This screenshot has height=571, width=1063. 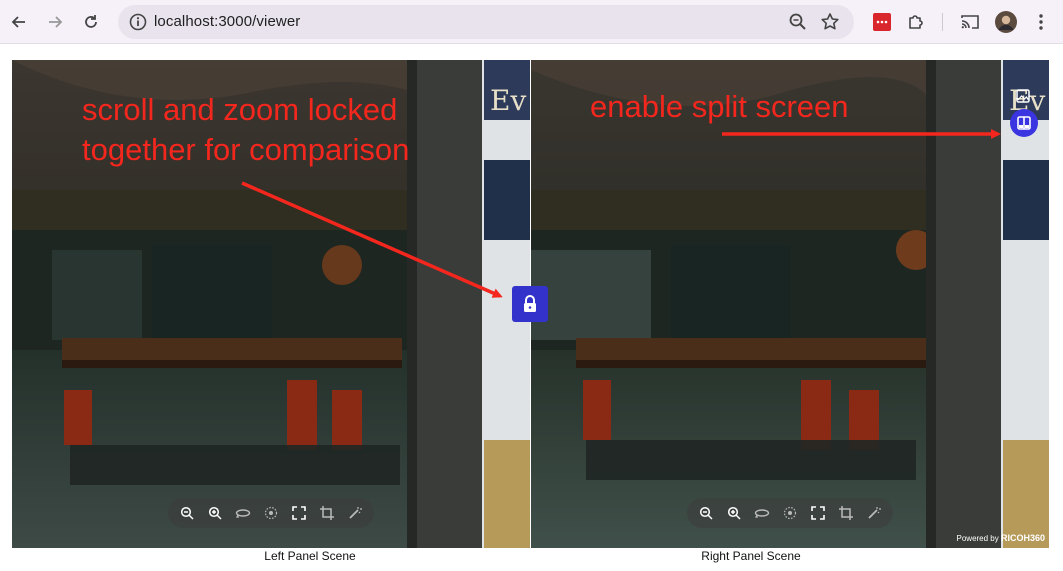 I want to click on cast-icon, so click(x=970, y=22).